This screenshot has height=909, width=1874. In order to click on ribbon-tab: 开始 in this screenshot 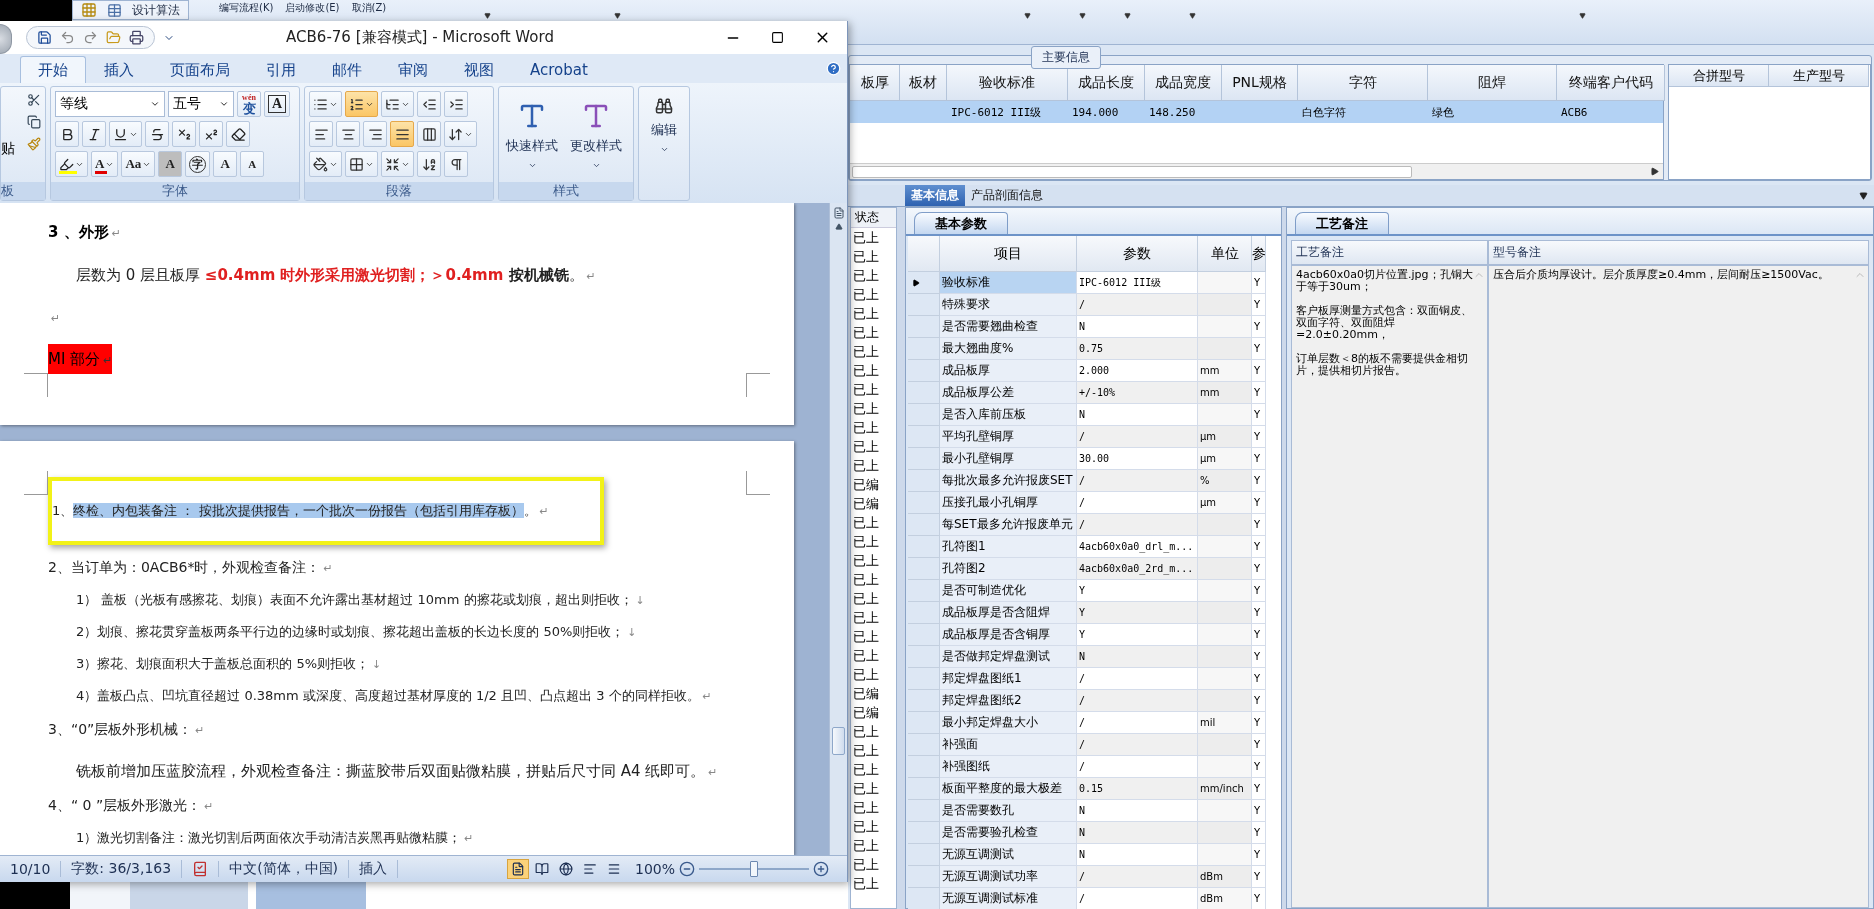, I will do `click(53, 69)`.